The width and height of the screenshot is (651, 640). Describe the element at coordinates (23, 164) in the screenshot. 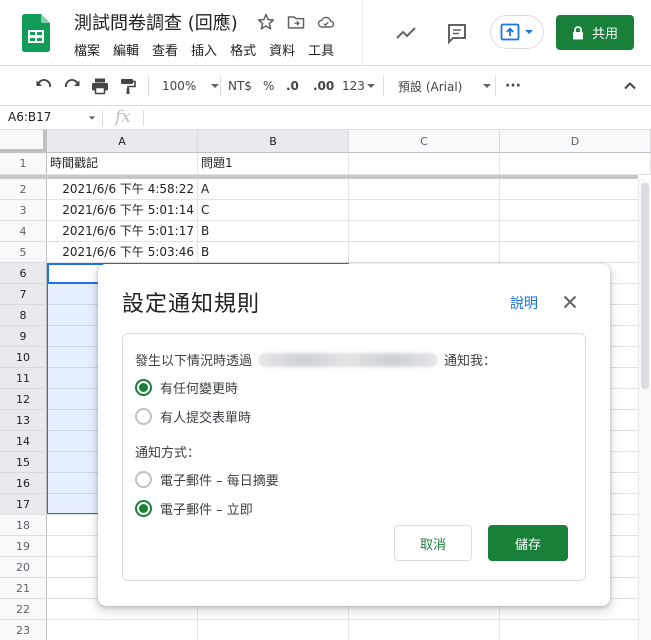

I see `row-header: 1` at that location.